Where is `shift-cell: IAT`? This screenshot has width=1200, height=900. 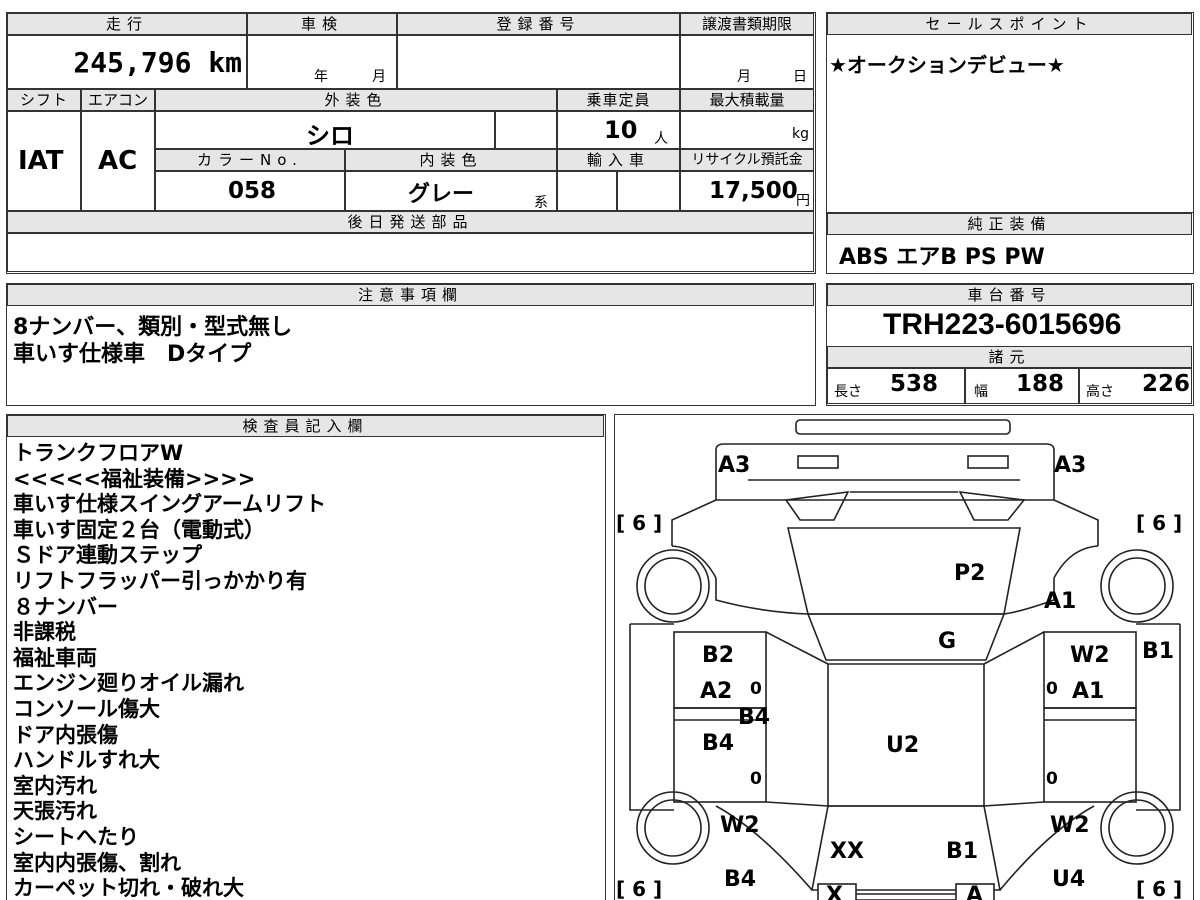
shift-cell: IAT is located at coordinates (44, 161).